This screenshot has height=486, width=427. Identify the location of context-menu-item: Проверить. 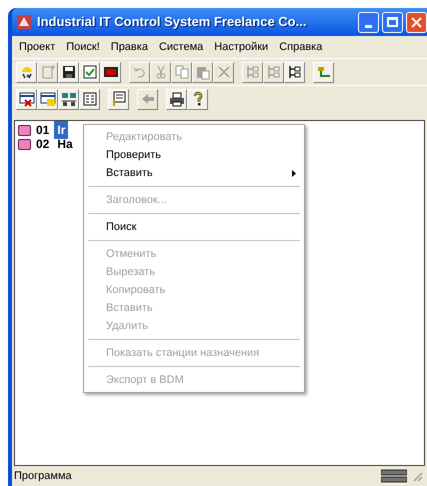
(194, 155).